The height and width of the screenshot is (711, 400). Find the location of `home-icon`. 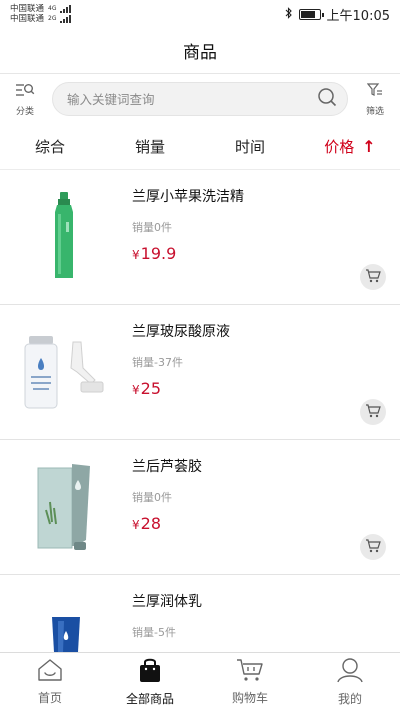

home-icon is located at coordinates (50, 672).